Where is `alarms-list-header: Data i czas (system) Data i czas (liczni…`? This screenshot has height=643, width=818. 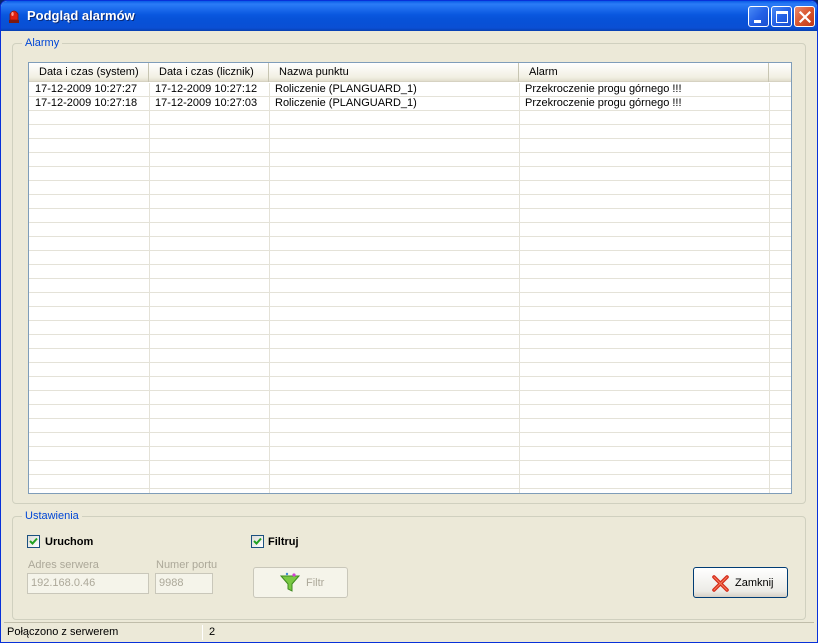 alarms-list-header: Data i czas (system) Data i czas (liczni… is located at coordinates (410, 72).